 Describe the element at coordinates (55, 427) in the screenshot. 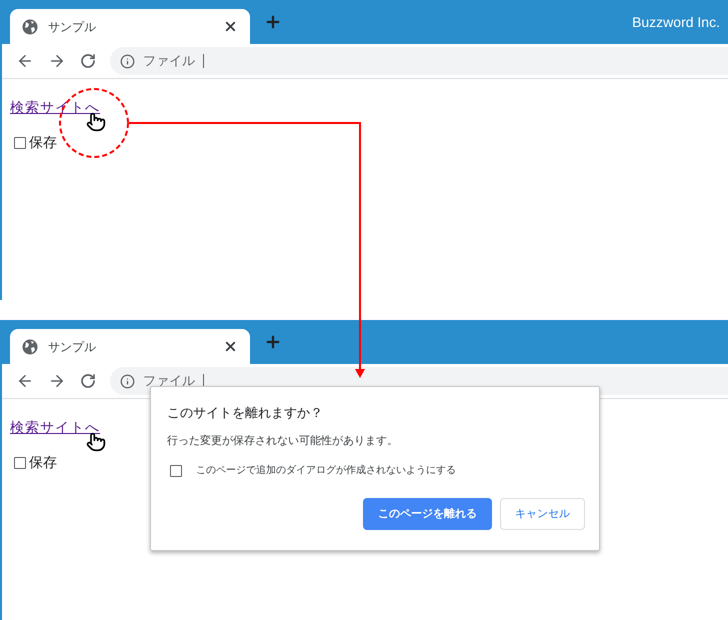

I see `search-site-link: 検索サイトへ` at that location.